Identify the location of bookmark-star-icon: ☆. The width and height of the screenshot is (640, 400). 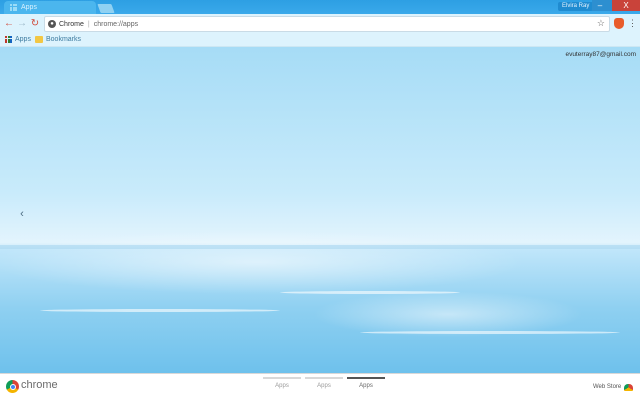
(601, 23).